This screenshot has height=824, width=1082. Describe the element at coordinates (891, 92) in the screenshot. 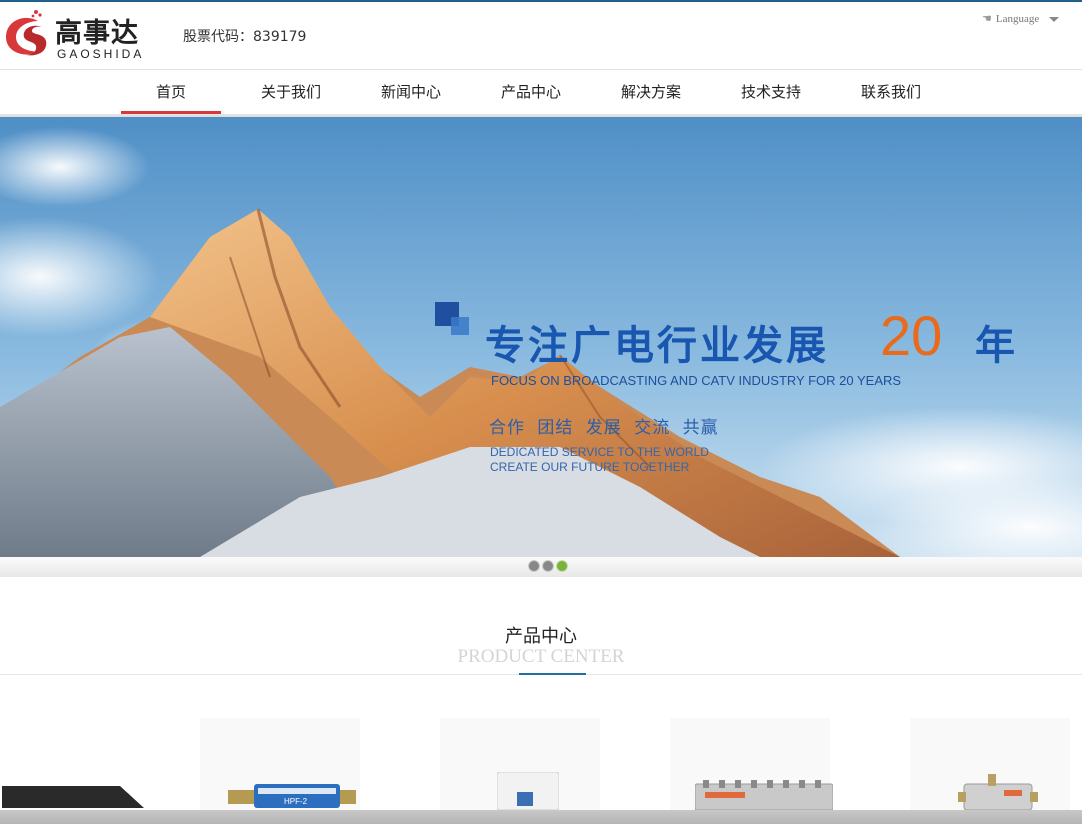

I see `nav-item-contact: 联系我们` at that location.